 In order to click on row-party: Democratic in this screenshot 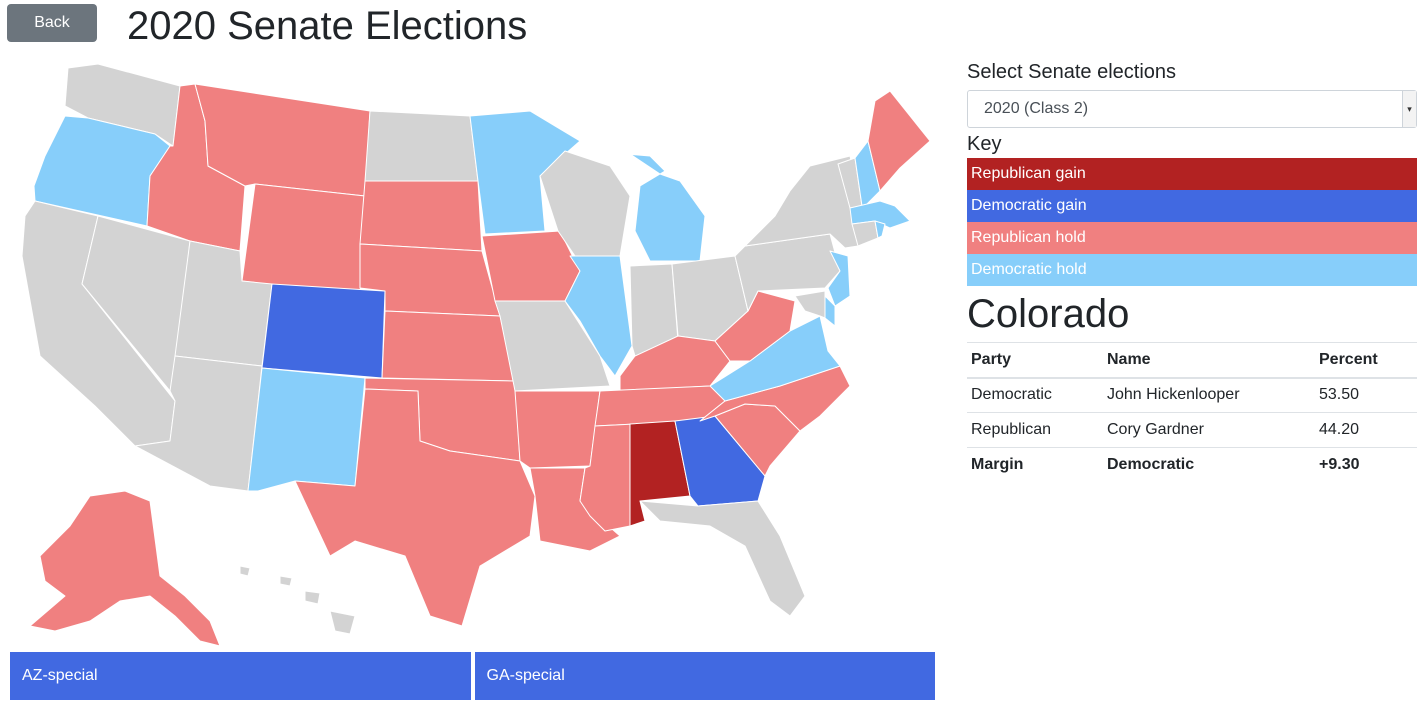, I will do `click(1035, 395)`.